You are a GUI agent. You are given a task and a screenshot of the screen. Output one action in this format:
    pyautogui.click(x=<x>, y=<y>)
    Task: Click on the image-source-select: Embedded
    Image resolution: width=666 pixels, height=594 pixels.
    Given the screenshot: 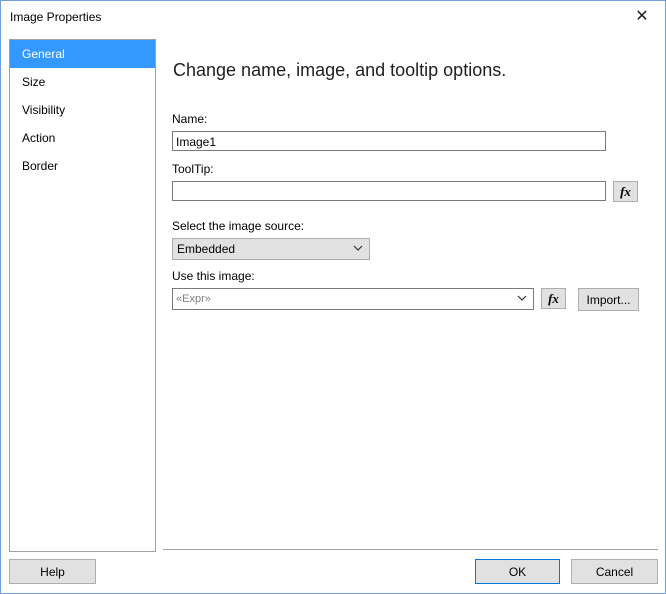 What is the action you would take?
    pyautogui.click(x=271, y=249)
    